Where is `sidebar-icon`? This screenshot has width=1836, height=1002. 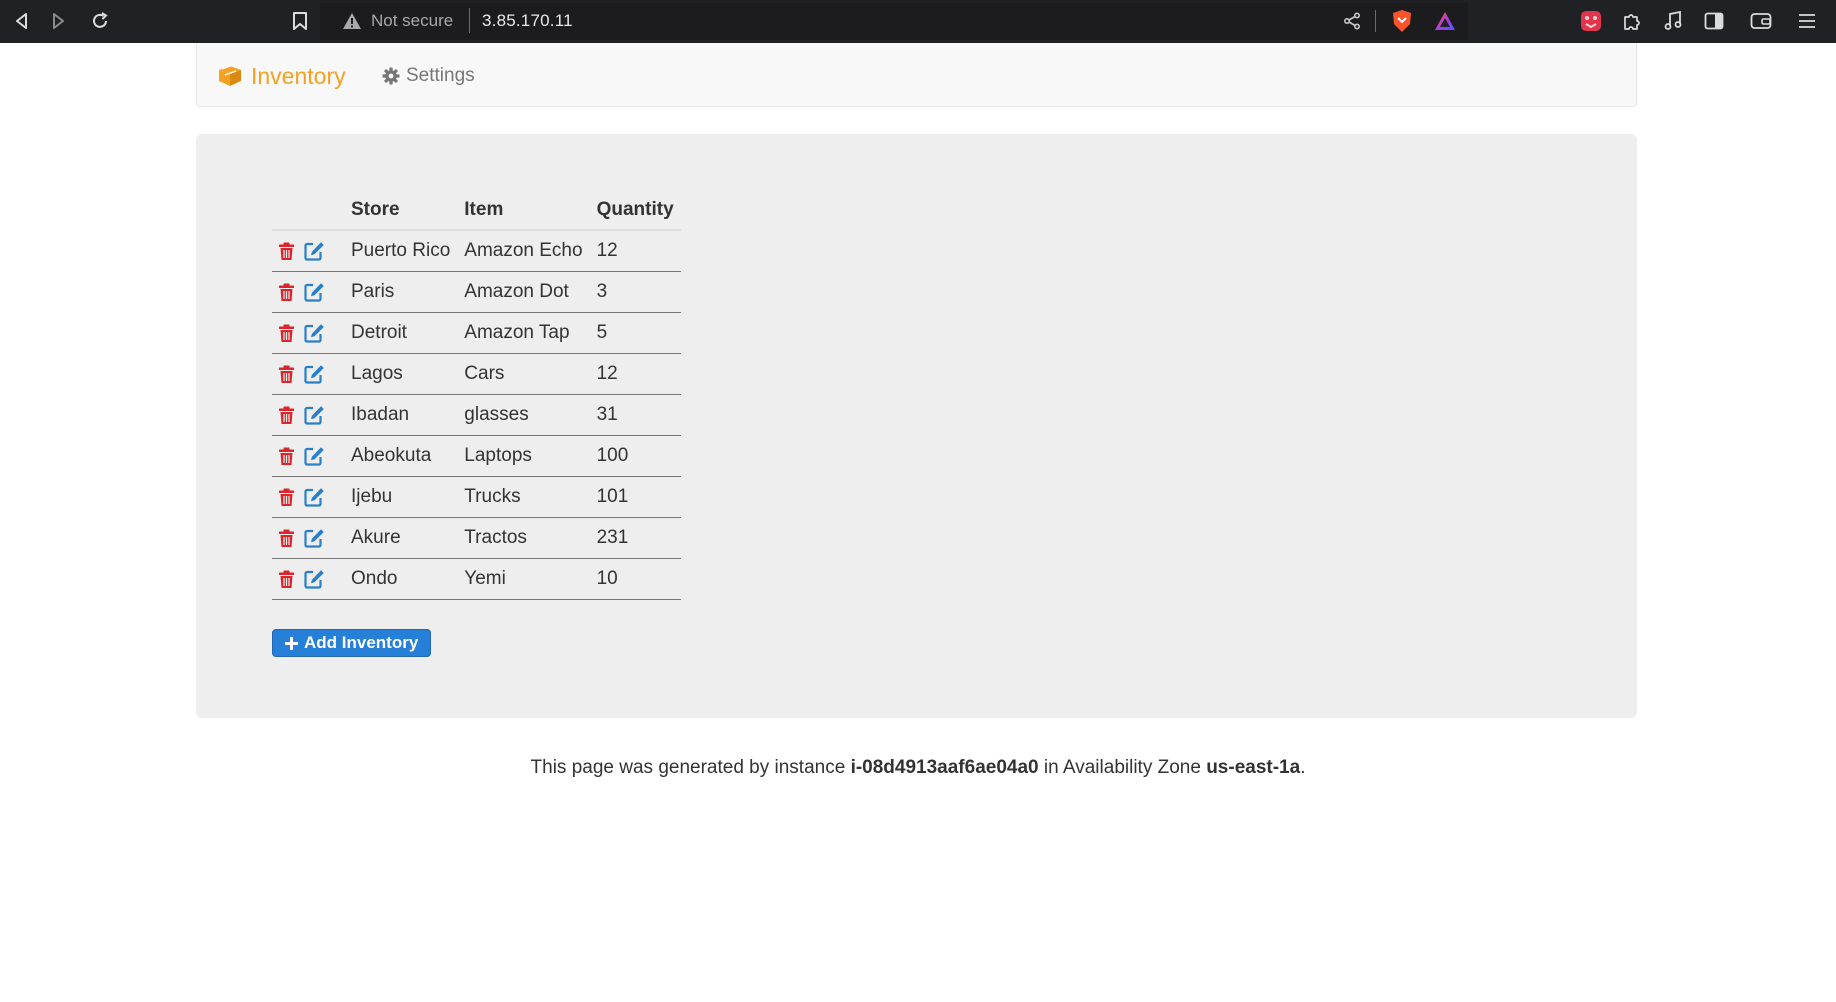 sidebar-icon is located at coordinates (1714, 21).